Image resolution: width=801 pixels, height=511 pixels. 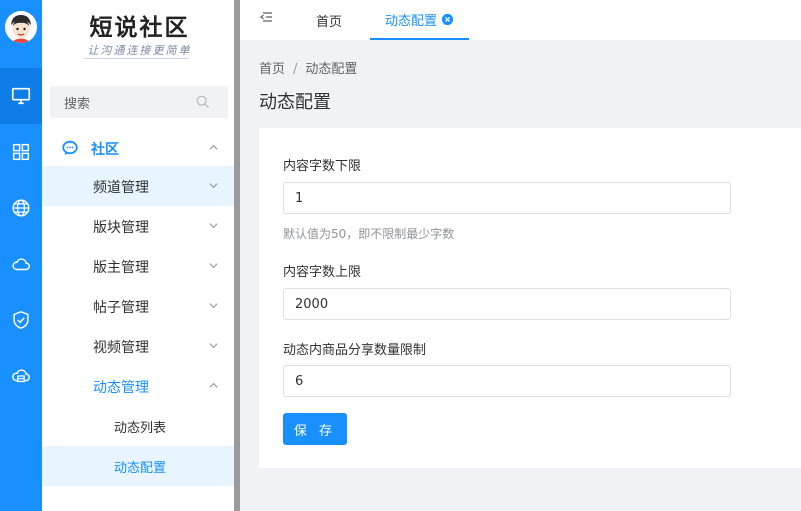 I want to click on monitor-icon, so click(x=21, y=96).